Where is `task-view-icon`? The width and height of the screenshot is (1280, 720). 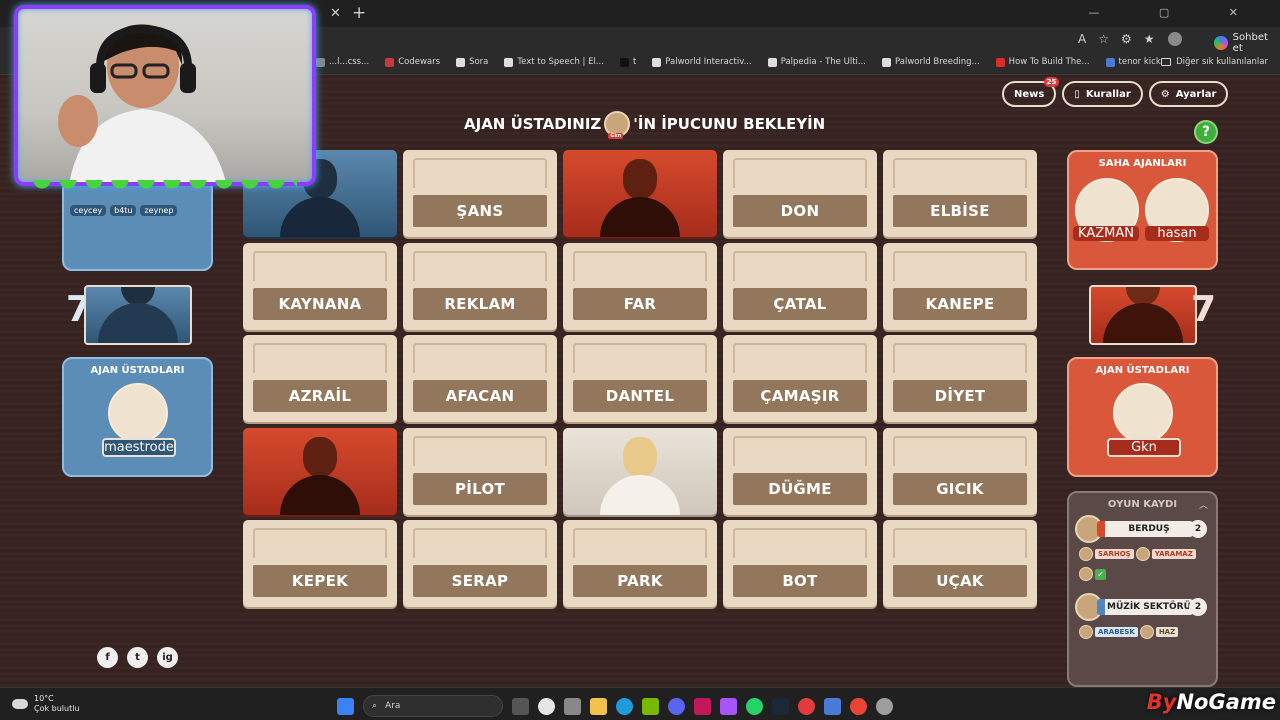
task-view-icon is located at coordinates (520, 706).